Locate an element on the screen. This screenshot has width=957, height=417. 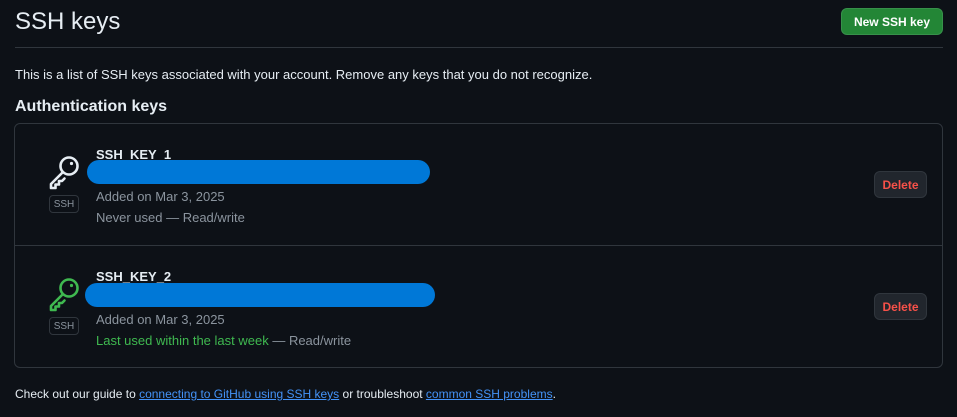
new-ssh-key-button: New SSH key is located at coordinates (891, 21).